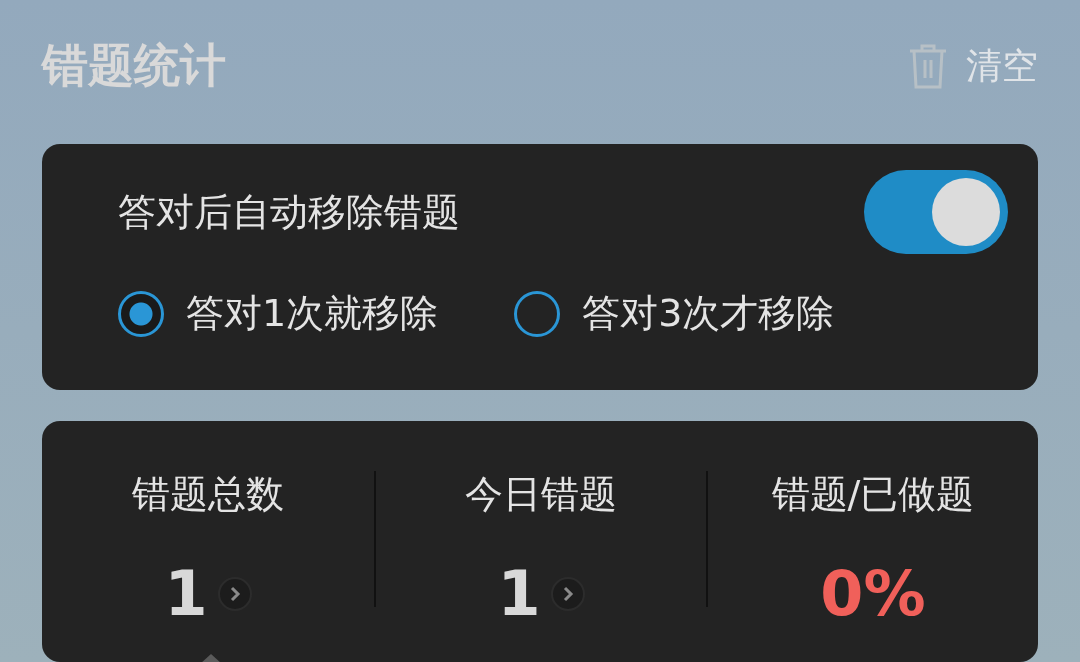 Image resolution: width=1080 pixels, height=662 pixels. What do you see at coordinates (541, 494) in the screenshot?
I see `stat-label: 今日错题` at bounding box center [541, 494].